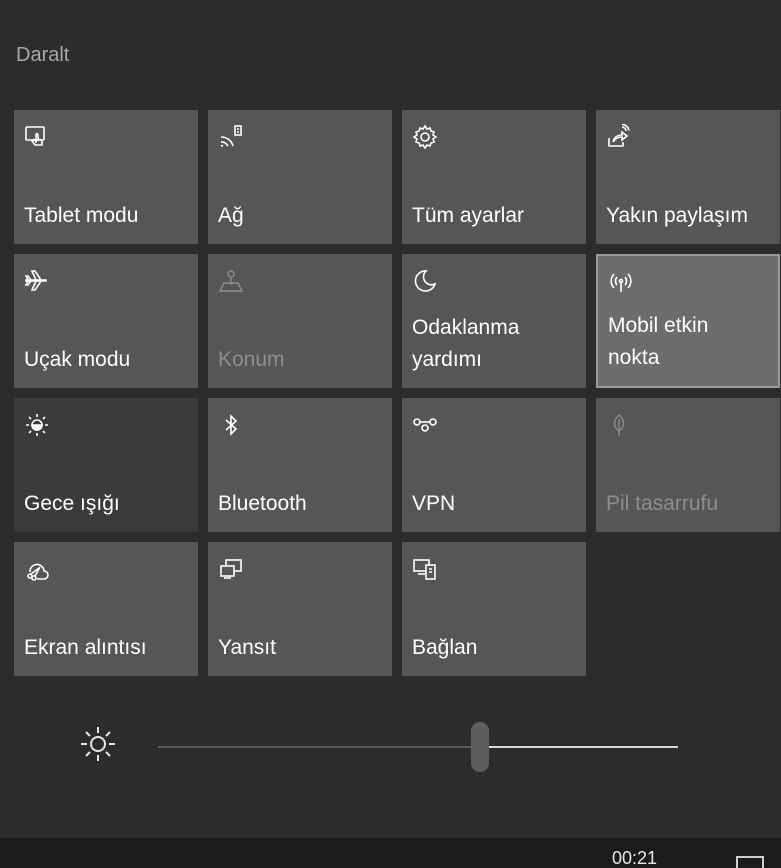  Describe the element at coordinates (319, 747) in the screenshot. I see `brightness-track-fill` at that location.